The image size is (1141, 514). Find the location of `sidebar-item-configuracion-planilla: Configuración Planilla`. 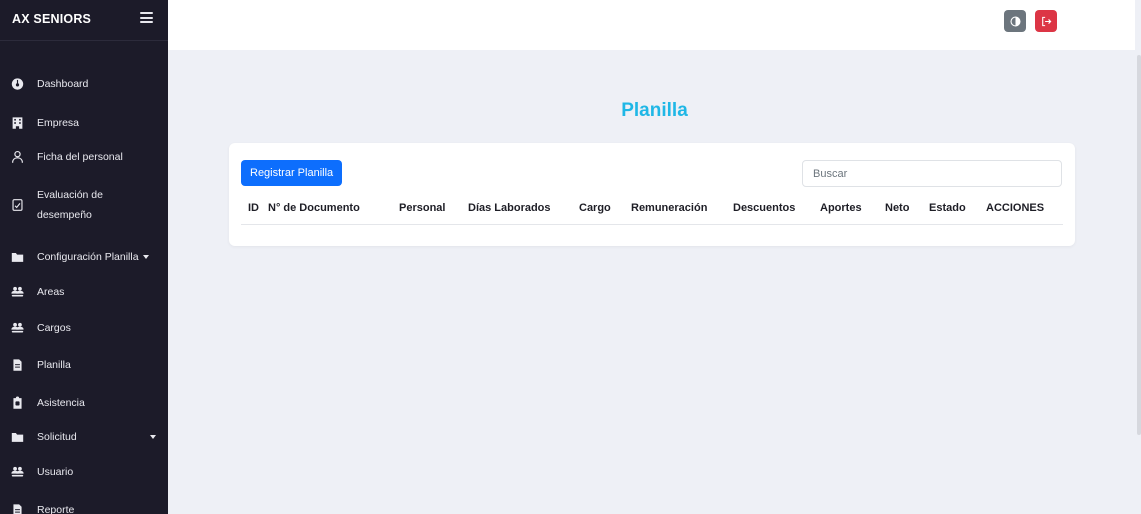

sidebar-item-configuracion-planilla: Configuración Planilla is located at coordinates (84, 257).